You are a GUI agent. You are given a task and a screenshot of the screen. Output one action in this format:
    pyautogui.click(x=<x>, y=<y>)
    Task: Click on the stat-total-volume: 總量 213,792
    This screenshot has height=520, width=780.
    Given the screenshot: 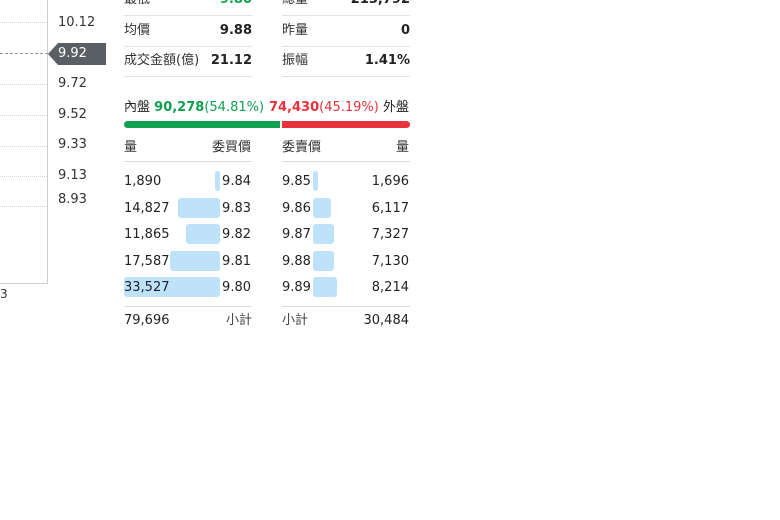 What is the action you would take?
    pyautogui.click(x=346, y=8)
    